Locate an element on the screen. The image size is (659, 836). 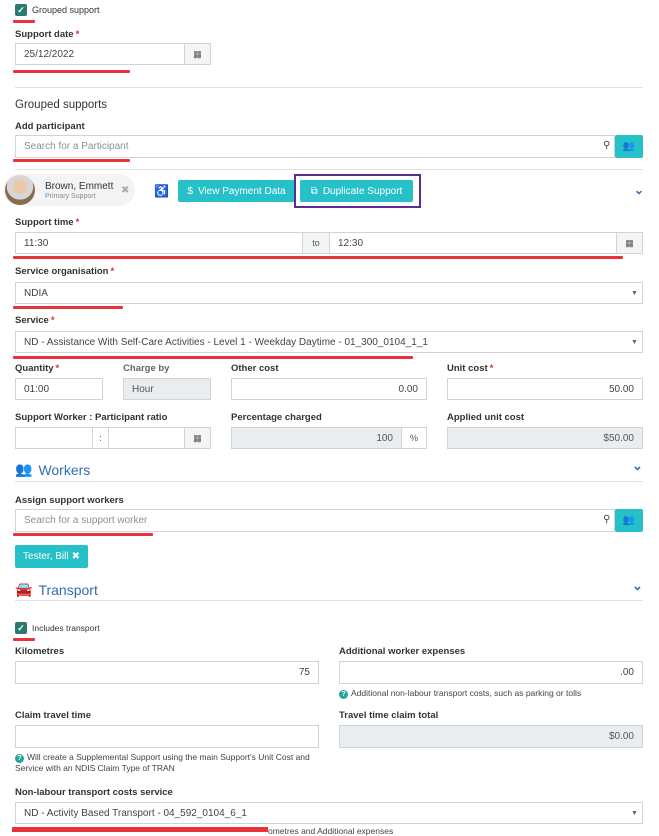
time-separator: to is located at coordinates (316, 243).